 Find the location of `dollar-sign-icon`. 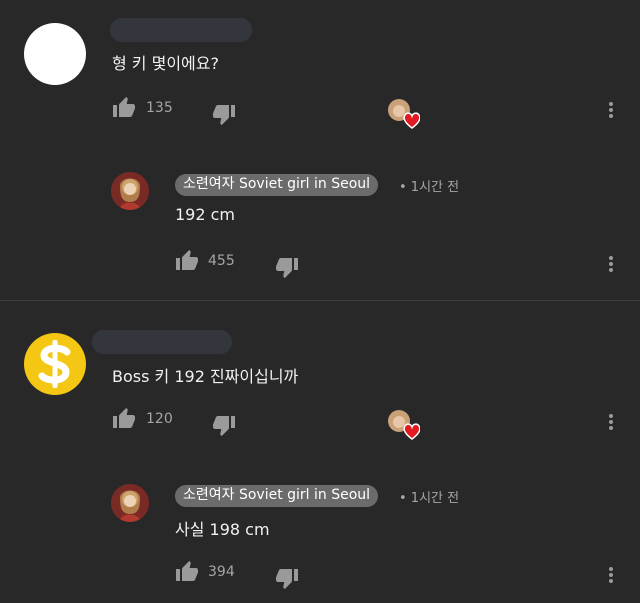

dollar-sign-icon is located at coordinates (54, 364).